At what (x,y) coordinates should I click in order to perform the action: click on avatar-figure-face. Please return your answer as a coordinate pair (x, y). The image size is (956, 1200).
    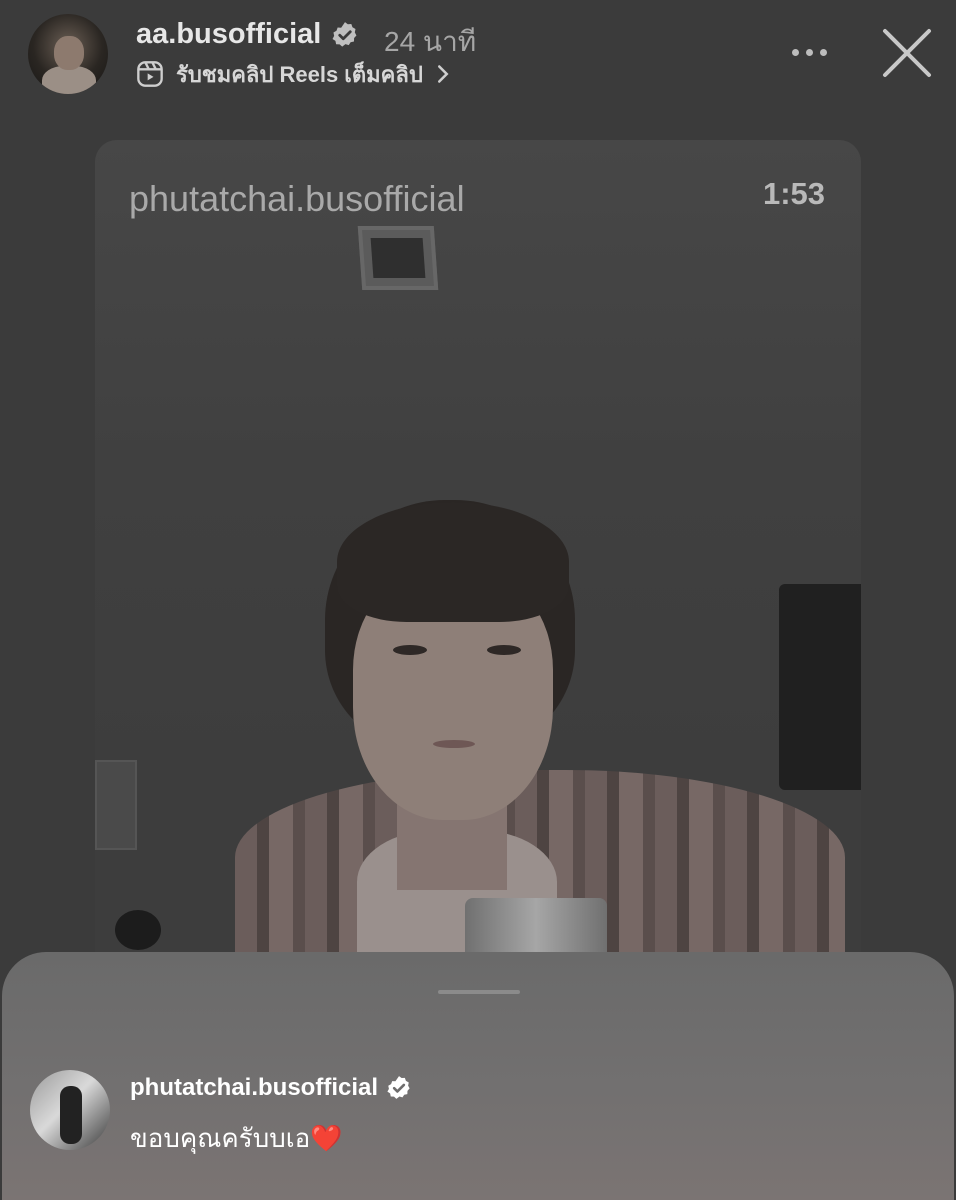
    Looking at the image, I should click on (69, 53).